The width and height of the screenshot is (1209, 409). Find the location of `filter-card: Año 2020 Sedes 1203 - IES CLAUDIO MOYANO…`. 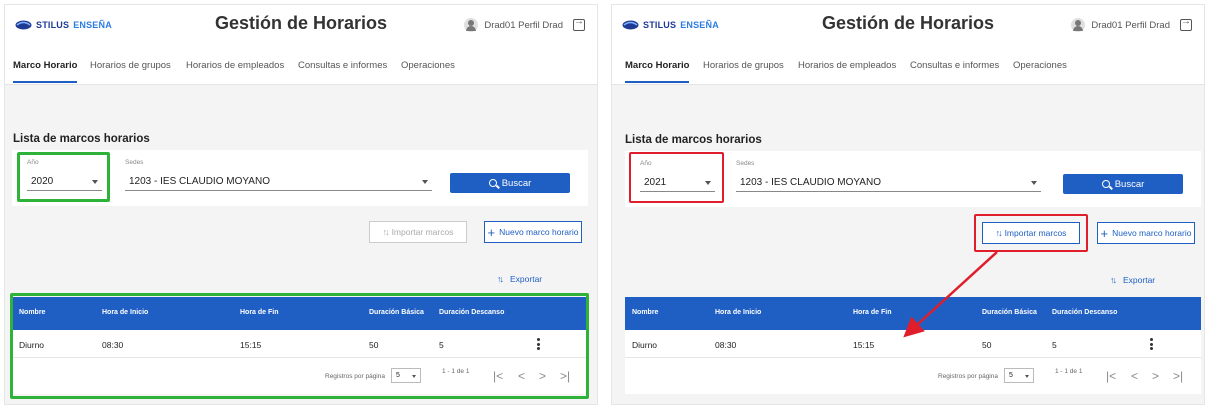

filter-card: Año 2020 Sedes 1203 - IES CLAUDIO MOYANO… is located at coordinates (300, 178).